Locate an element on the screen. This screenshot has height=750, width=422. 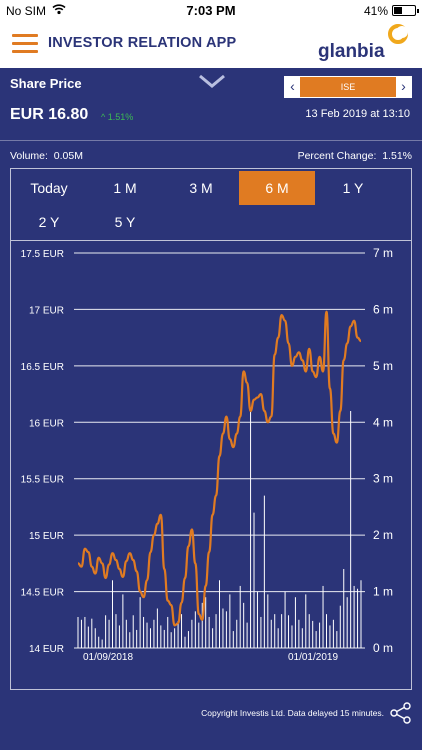
y-tick-label-right: 6 m is located at coordinates (383, 309).